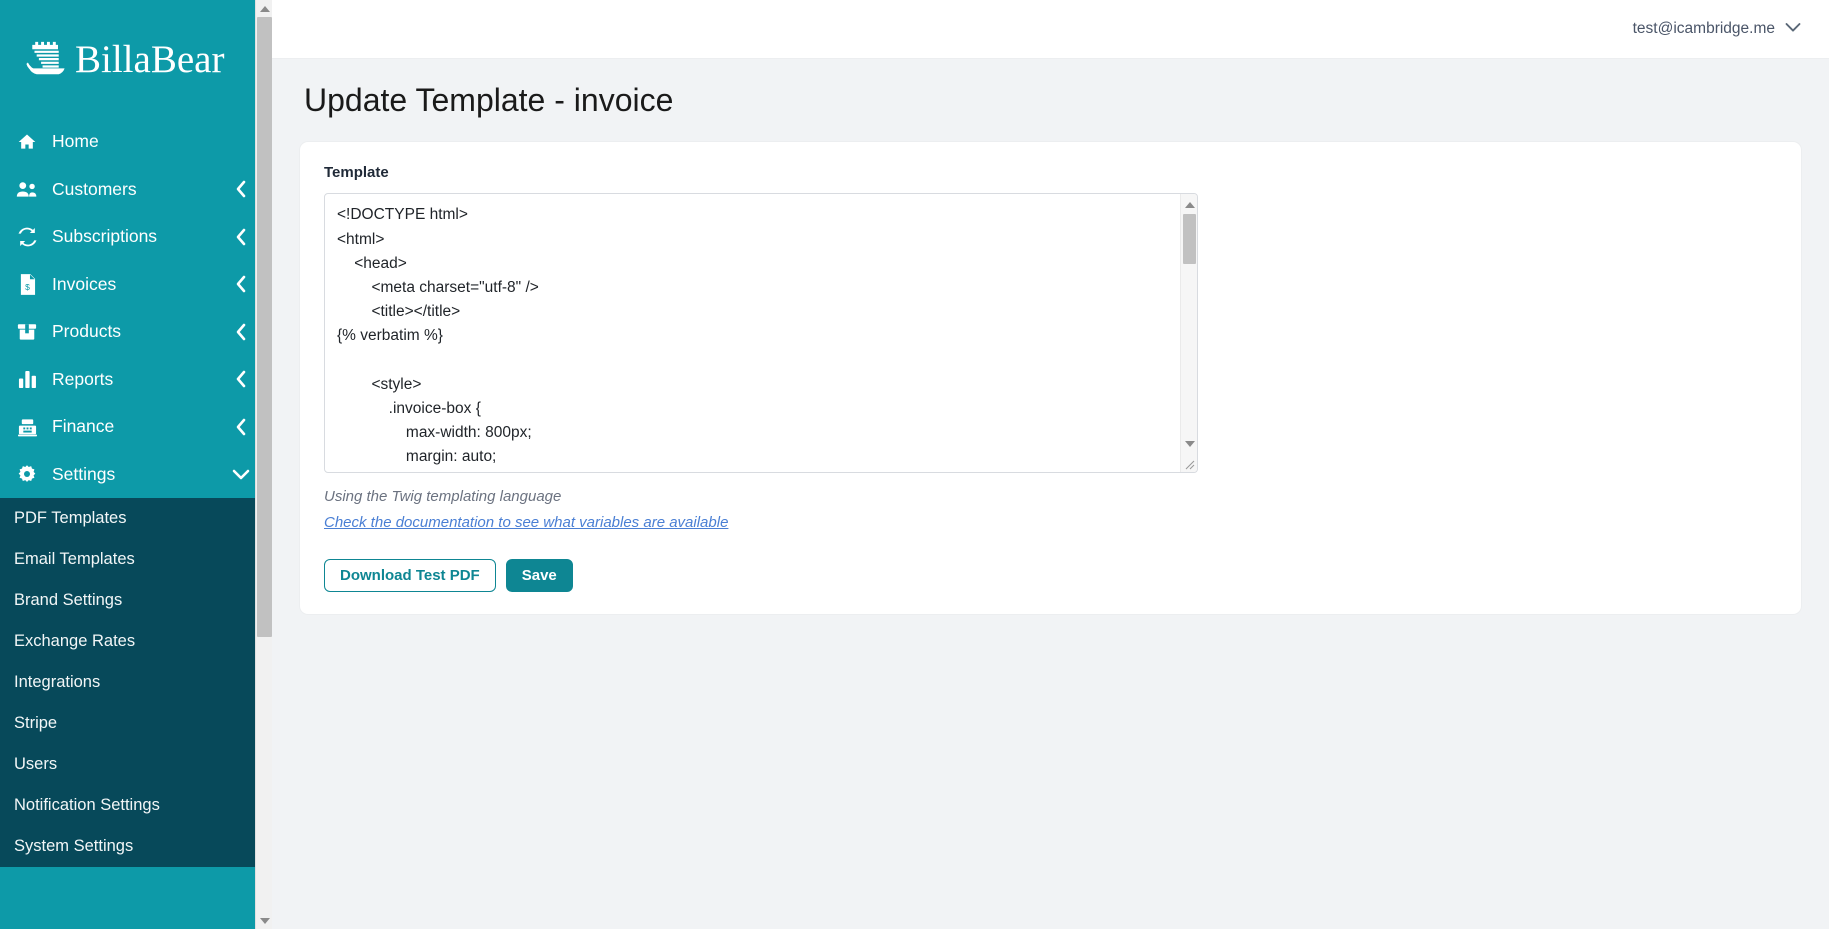  What do you see at coordinates (136, 142) in the screenshot?
I see `sidebar-item-home: Home` at bounding box center [136, 142].